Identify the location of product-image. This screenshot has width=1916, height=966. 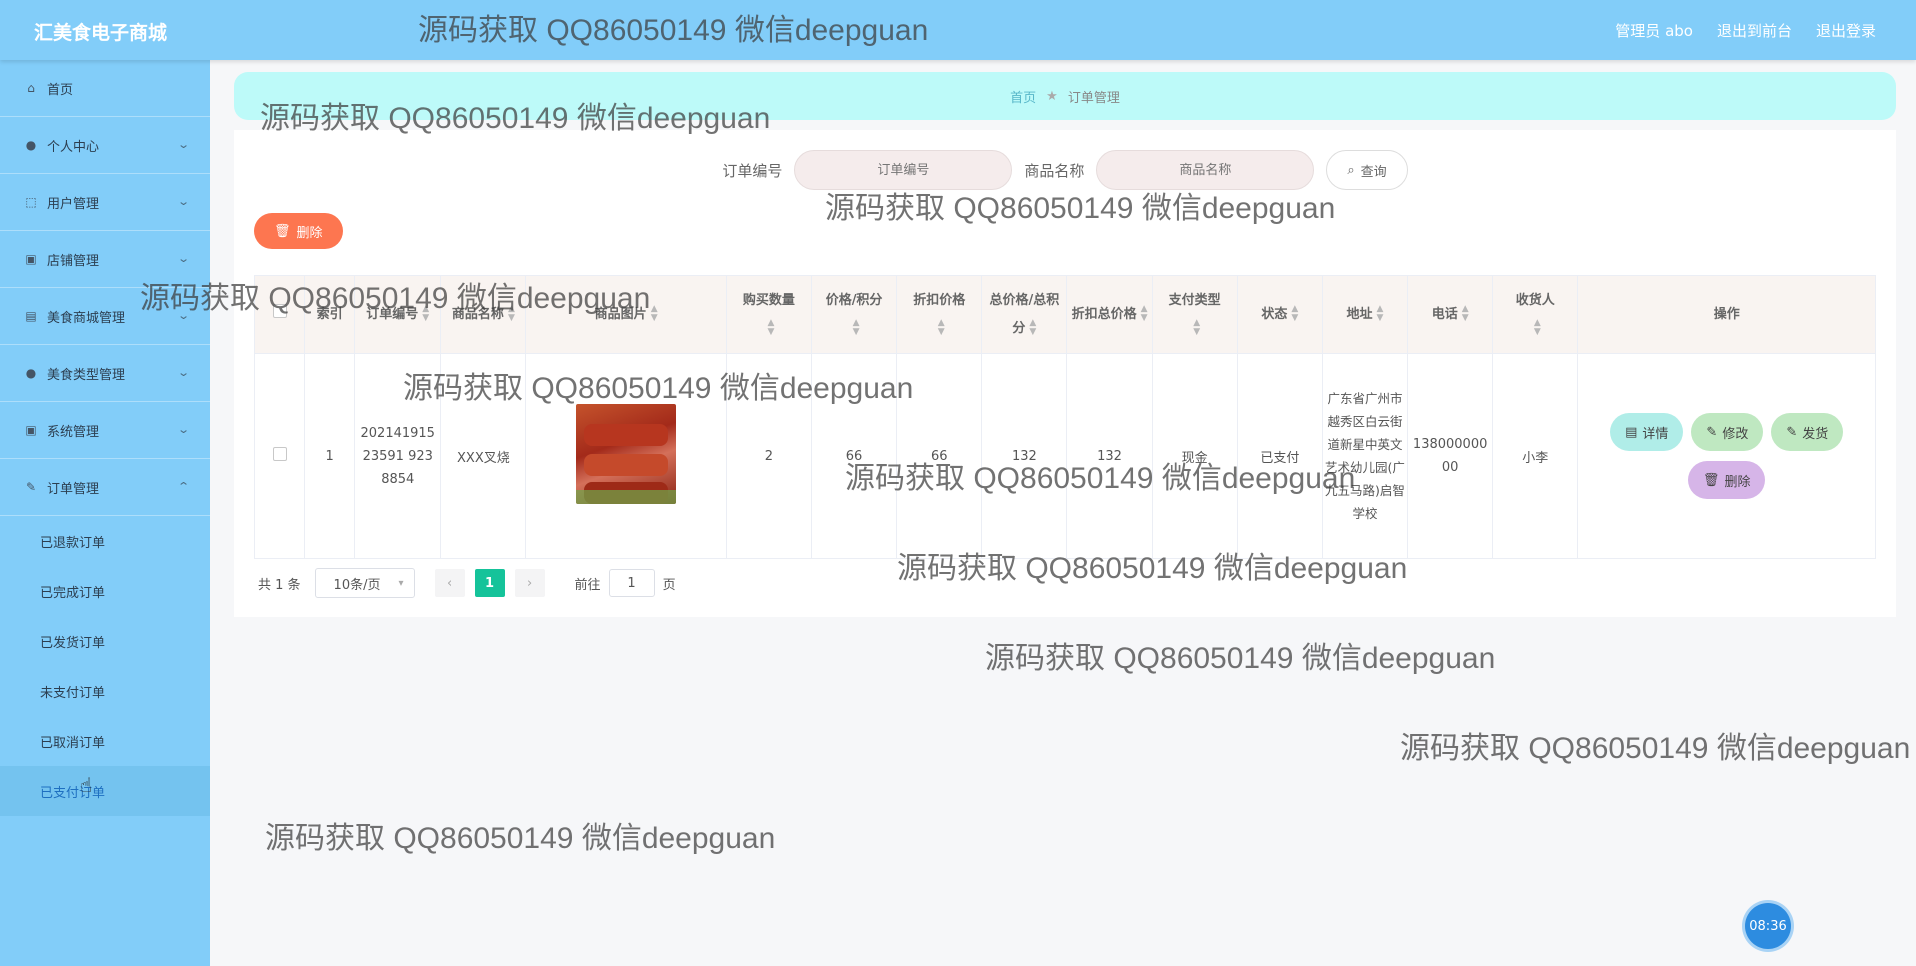
(626, 454).